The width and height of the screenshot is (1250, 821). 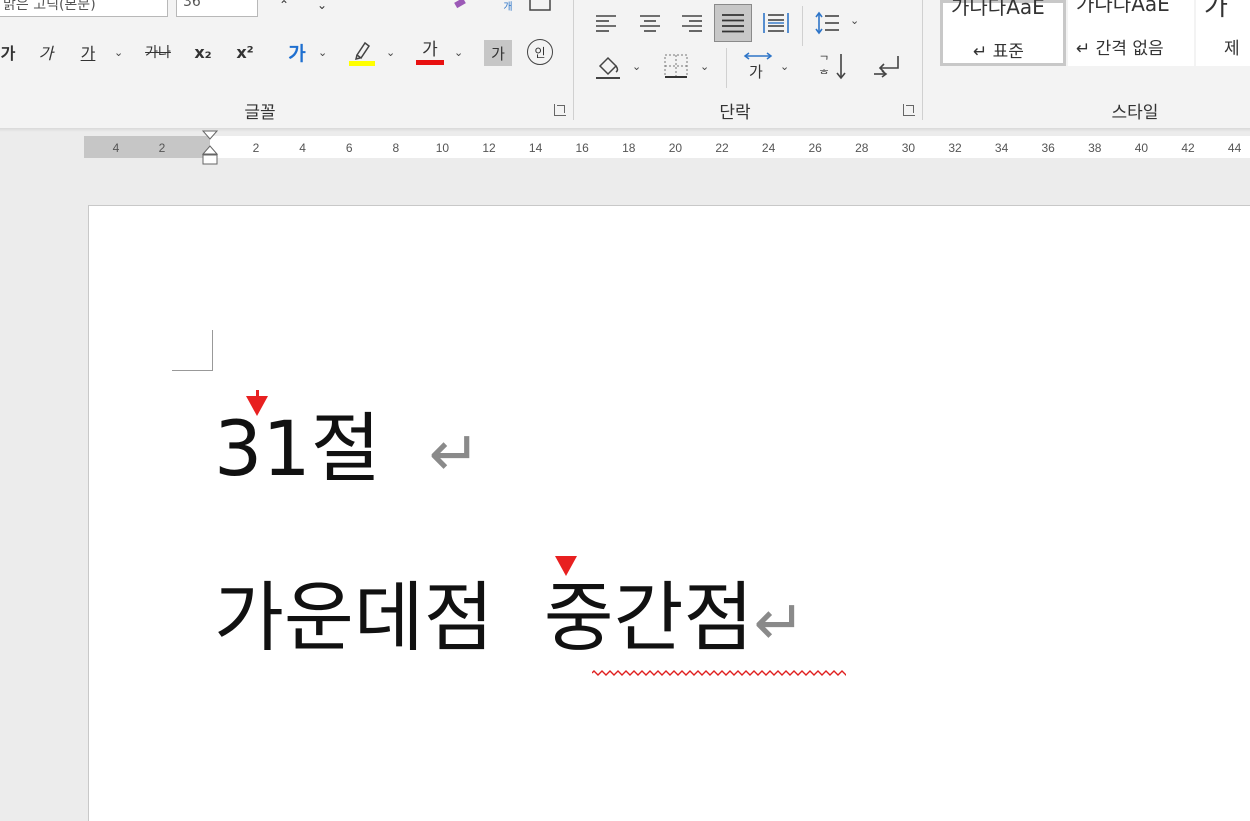 What do you see at coordinates (636, 66) in the screenshot?
I see `shading-dropdown-icon: ⌄` at bounding box center [636, 66].